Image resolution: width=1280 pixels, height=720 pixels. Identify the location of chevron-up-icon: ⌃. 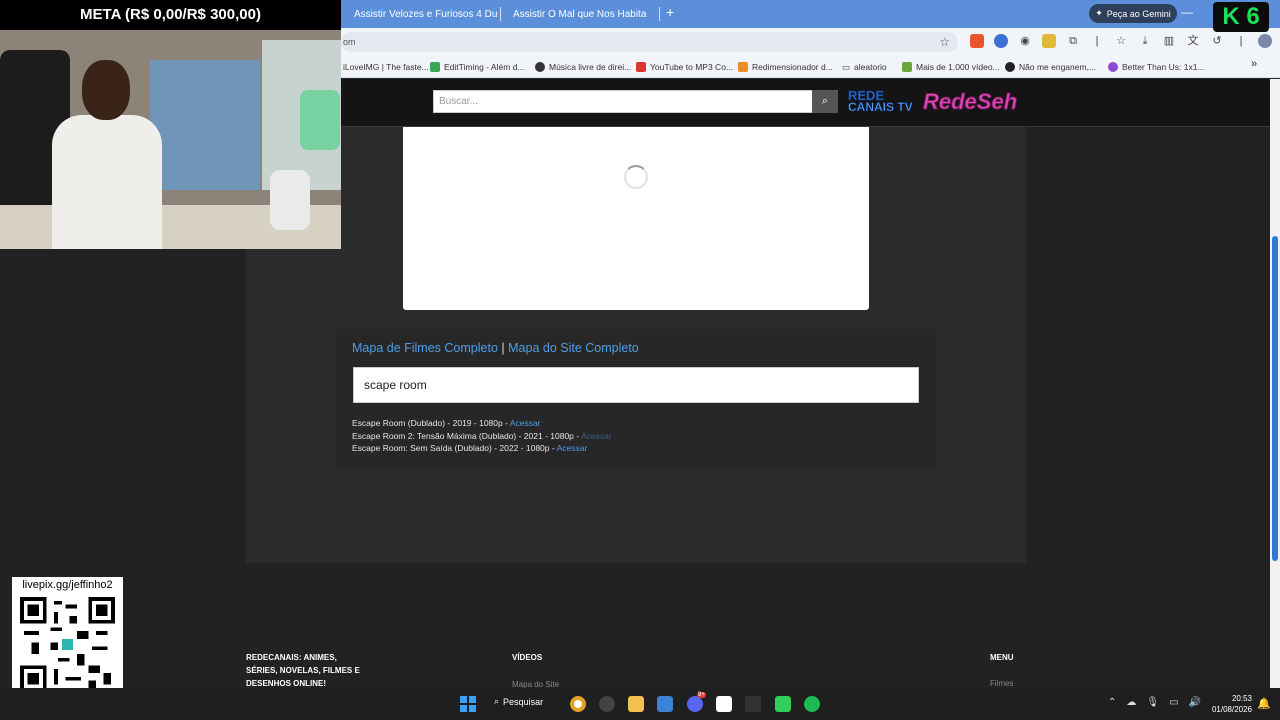
(1112, 702).